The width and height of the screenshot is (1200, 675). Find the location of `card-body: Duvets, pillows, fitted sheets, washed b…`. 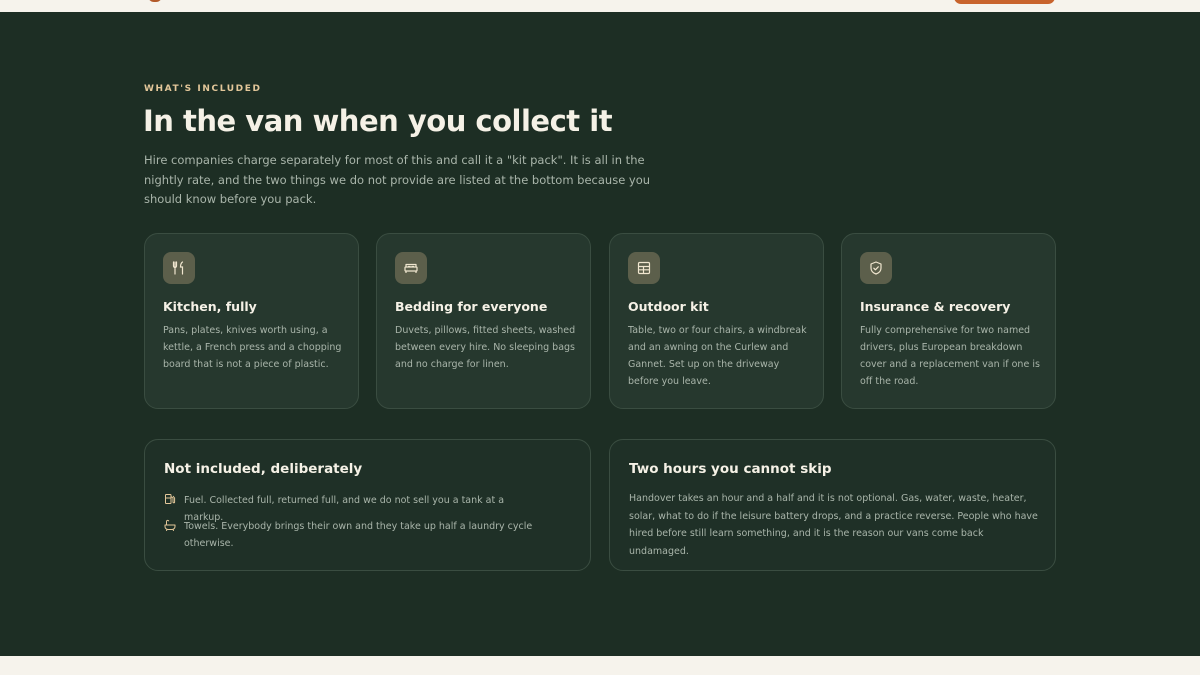

card-body: Duvets, pillows, fitted sheets, washed b… is located at coordinates (485, 347).